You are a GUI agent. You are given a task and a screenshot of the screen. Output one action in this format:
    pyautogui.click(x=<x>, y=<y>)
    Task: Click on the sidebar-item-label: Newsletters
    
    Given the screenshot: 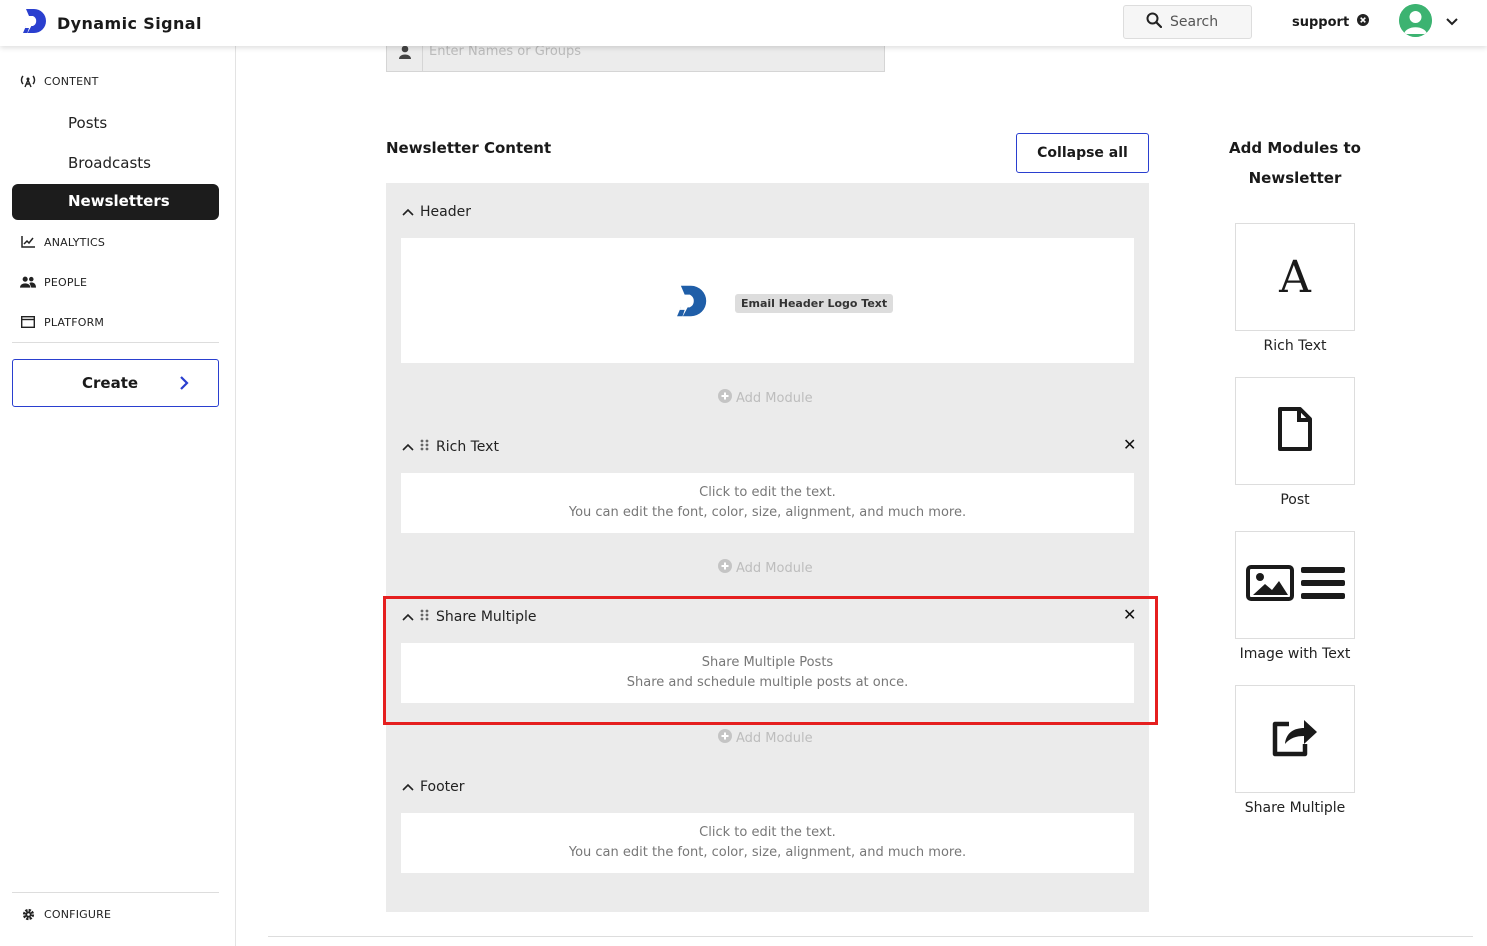 What is the action you would take?
    pyautogui.click(x=119, y=201)
    